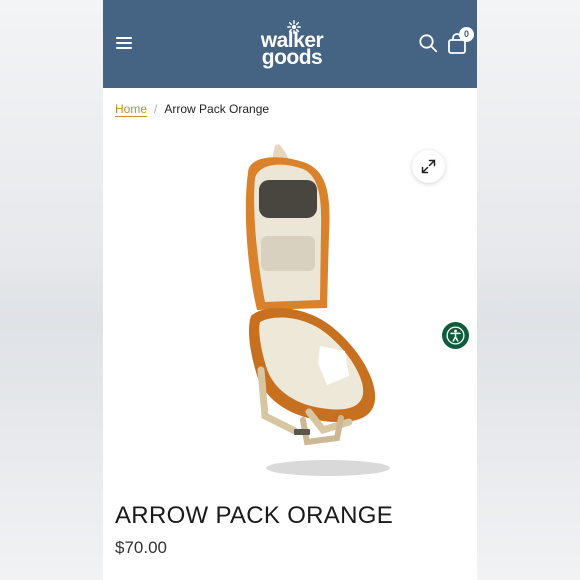 The image size is (580, 580). Describe the element at coordinates (141, 547) in the screenshot. I see `product-price: $70.00` at that location.